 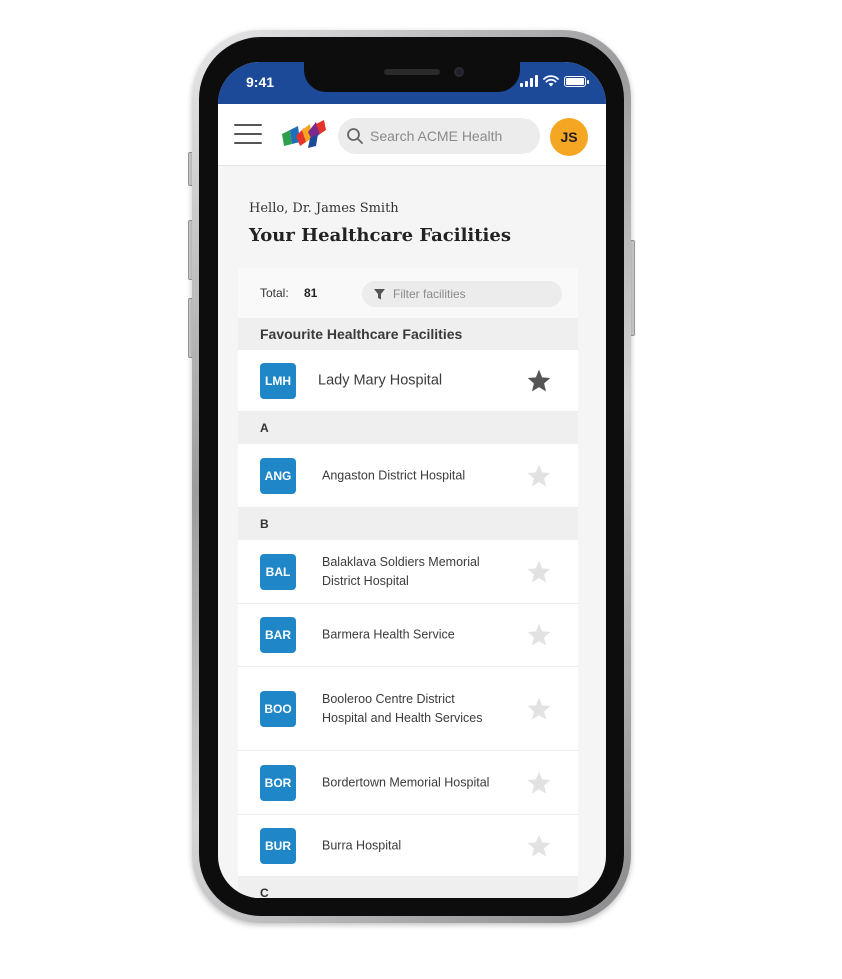 I want to click on facility-row: ANG Angaston District Hospital, so click(x=408, y=476).